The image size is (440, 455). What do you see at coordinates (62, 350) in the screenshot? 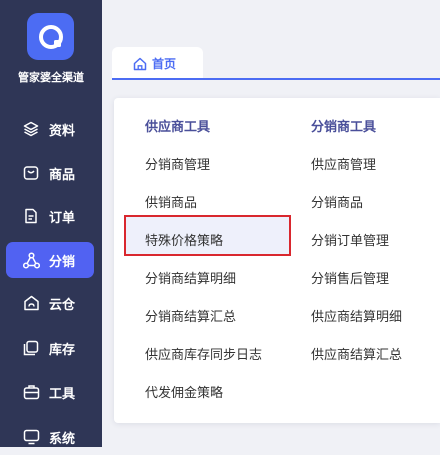
I see `sidebar-item-label: 库存` at bounding box center [62, 350].